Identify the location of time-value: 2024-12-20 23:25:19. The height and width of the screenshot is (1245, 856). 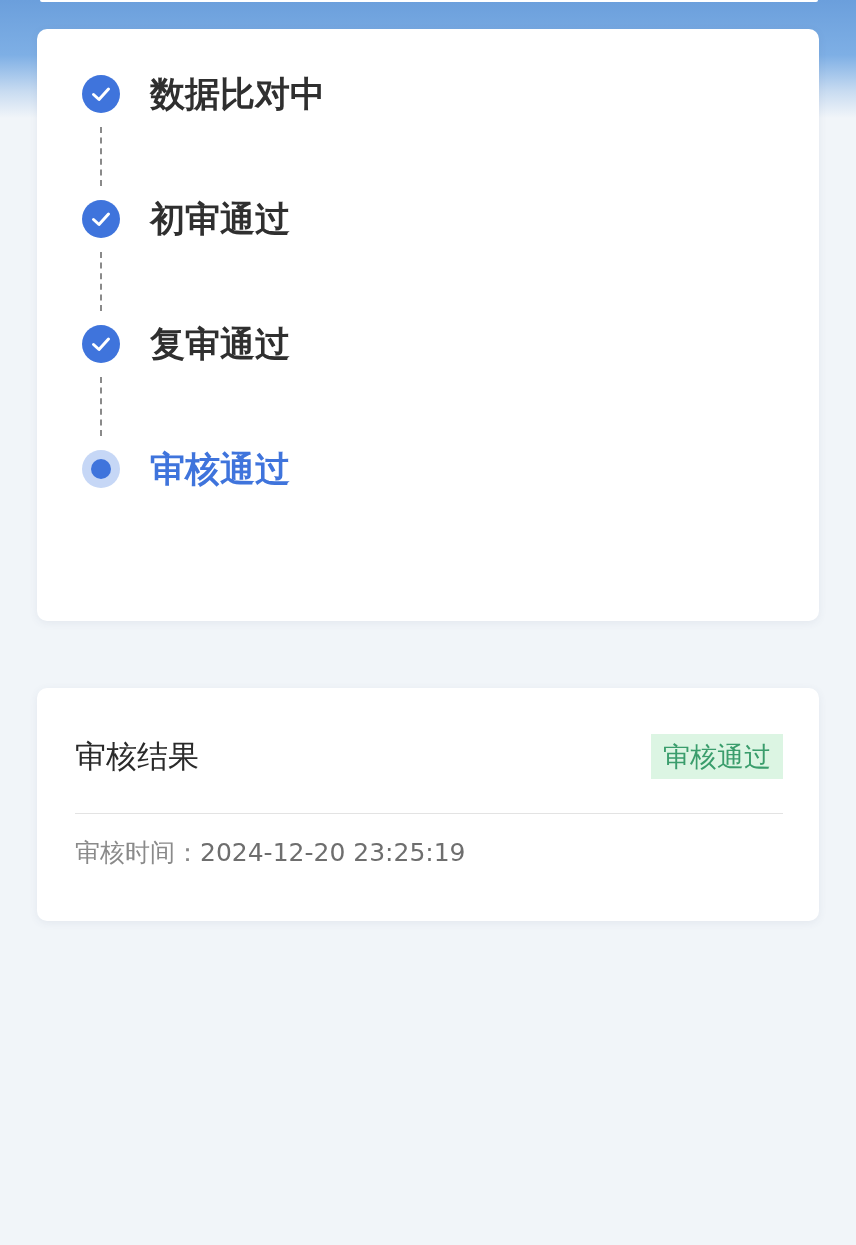
(333, 852).